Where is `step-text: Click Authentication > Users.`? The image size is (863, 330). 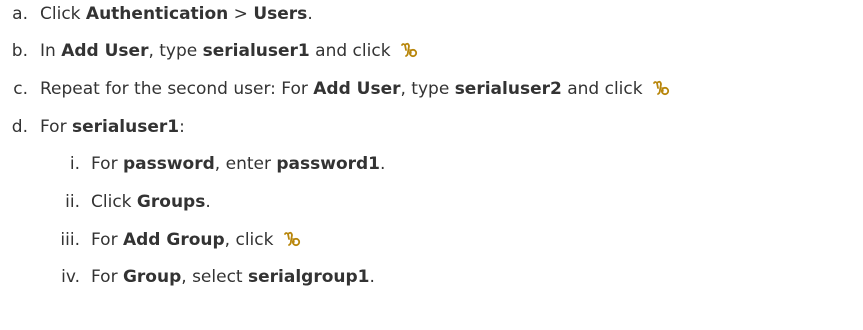 step-text: Click Authentication > Users. is located at coordinates (176, 14).